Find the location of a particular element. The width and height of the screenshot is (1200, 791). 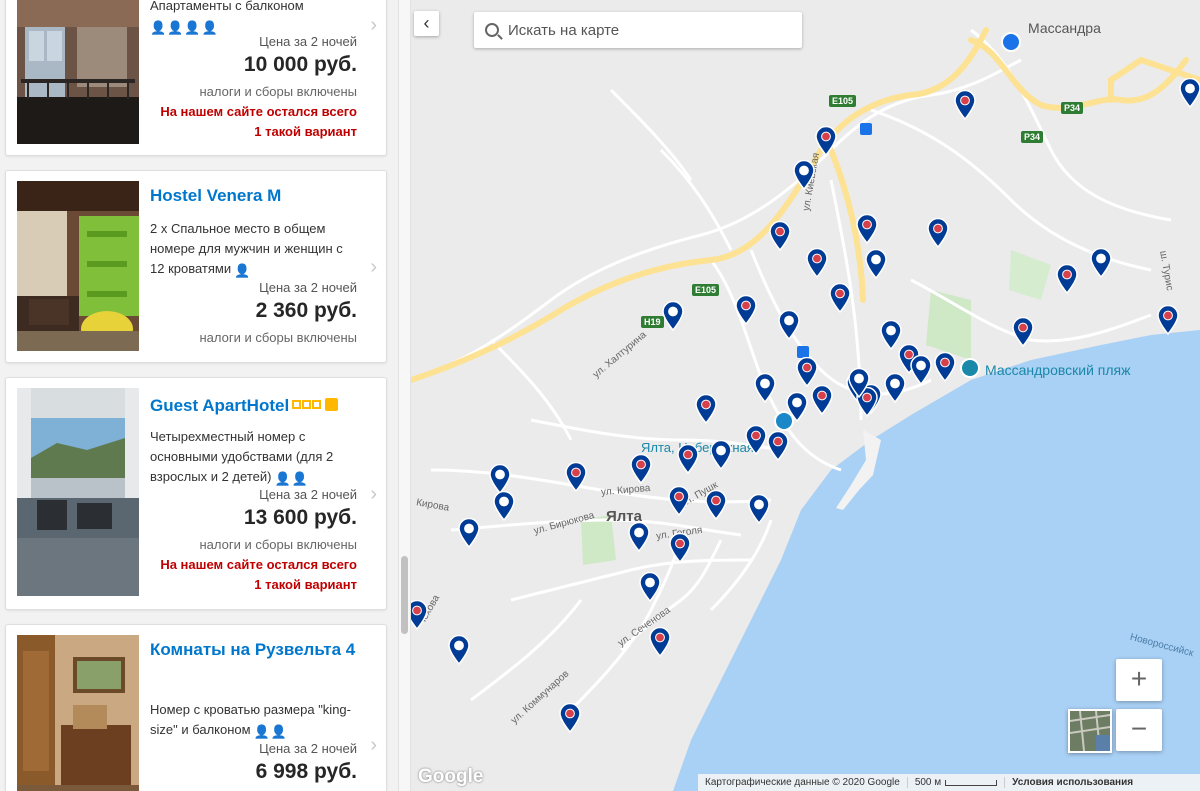

listing-title: Hostel Venera M is located at coordinates (253, 195).